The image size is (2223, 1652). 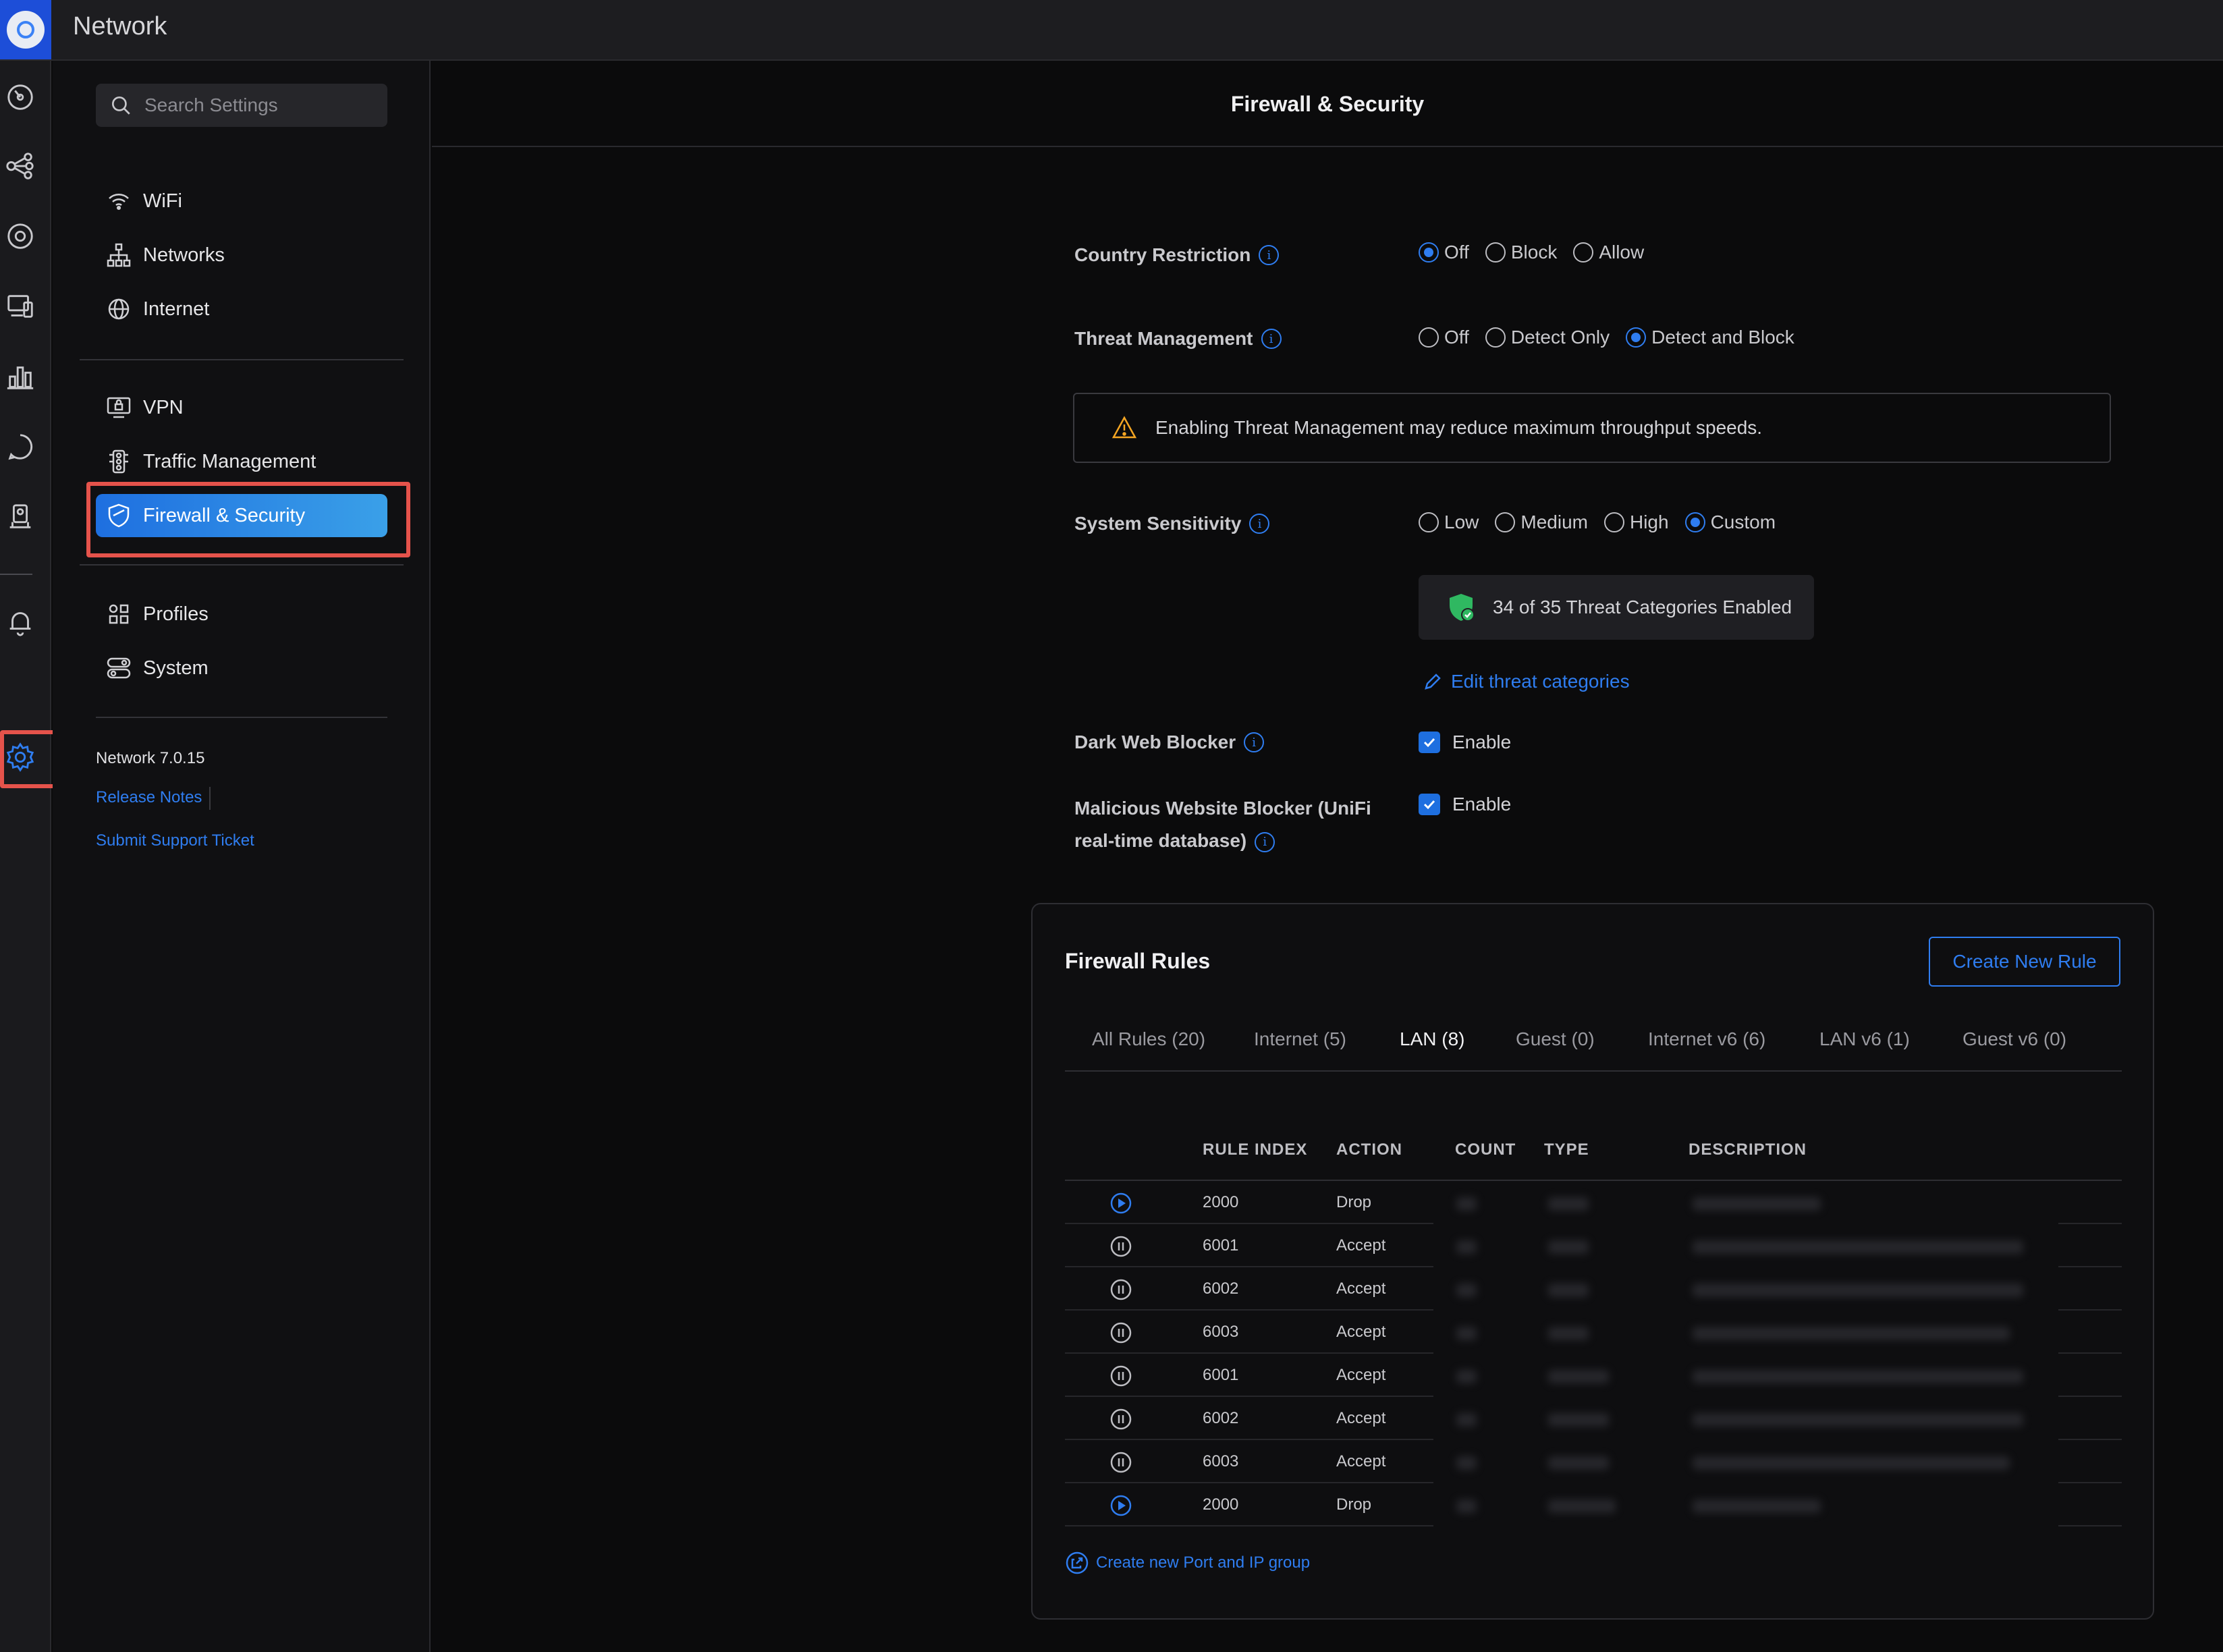 What do you see at coordinates (163, 407) in the screenshot?
I see `sidebar-item-label: VPN` at bounding box center [163, 407].